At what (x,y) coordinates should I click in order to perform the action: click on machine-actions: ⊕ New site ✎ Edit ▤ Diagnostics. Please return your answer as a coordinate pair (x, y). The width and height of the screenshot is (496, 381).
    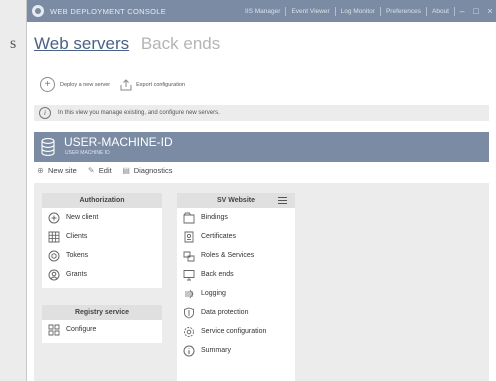
    Looking at the image, I should click on (104, 170).